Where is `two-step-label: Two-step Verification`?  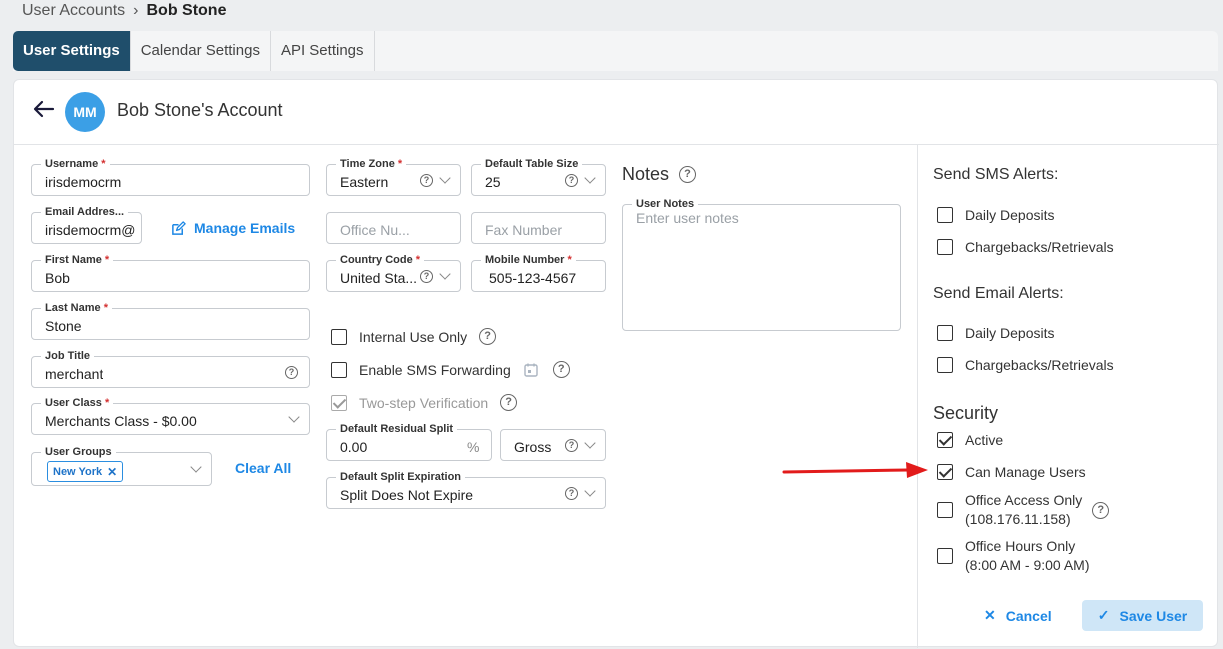 two-step-label: Two-step Verification is located at coordinates (424, 402).